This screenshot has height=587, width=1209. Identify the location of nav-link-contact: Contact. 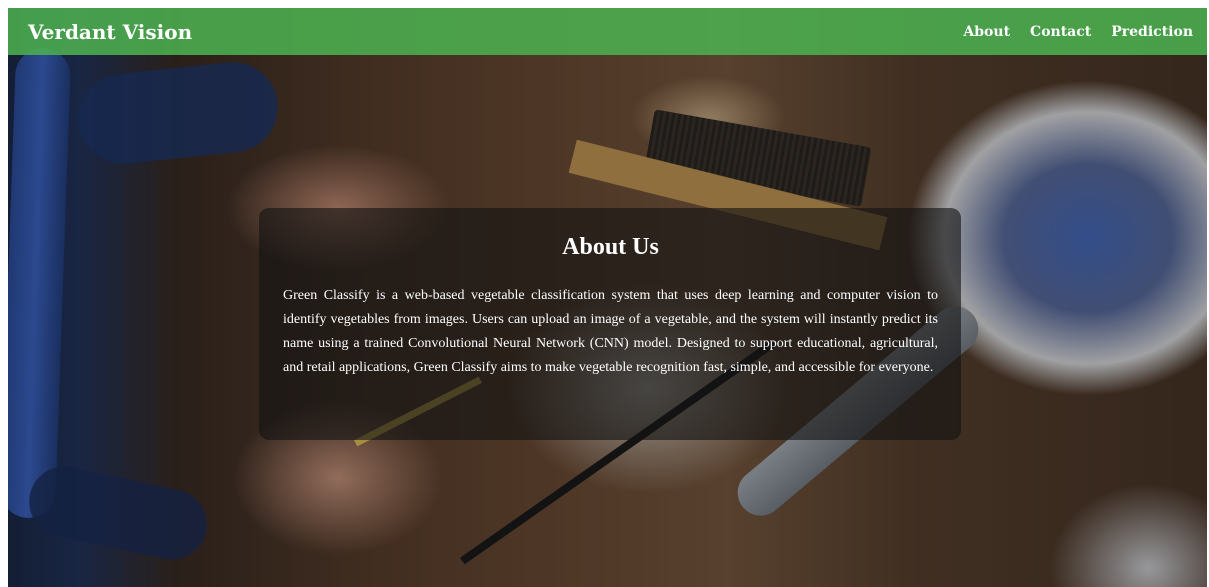
(1060, 32).